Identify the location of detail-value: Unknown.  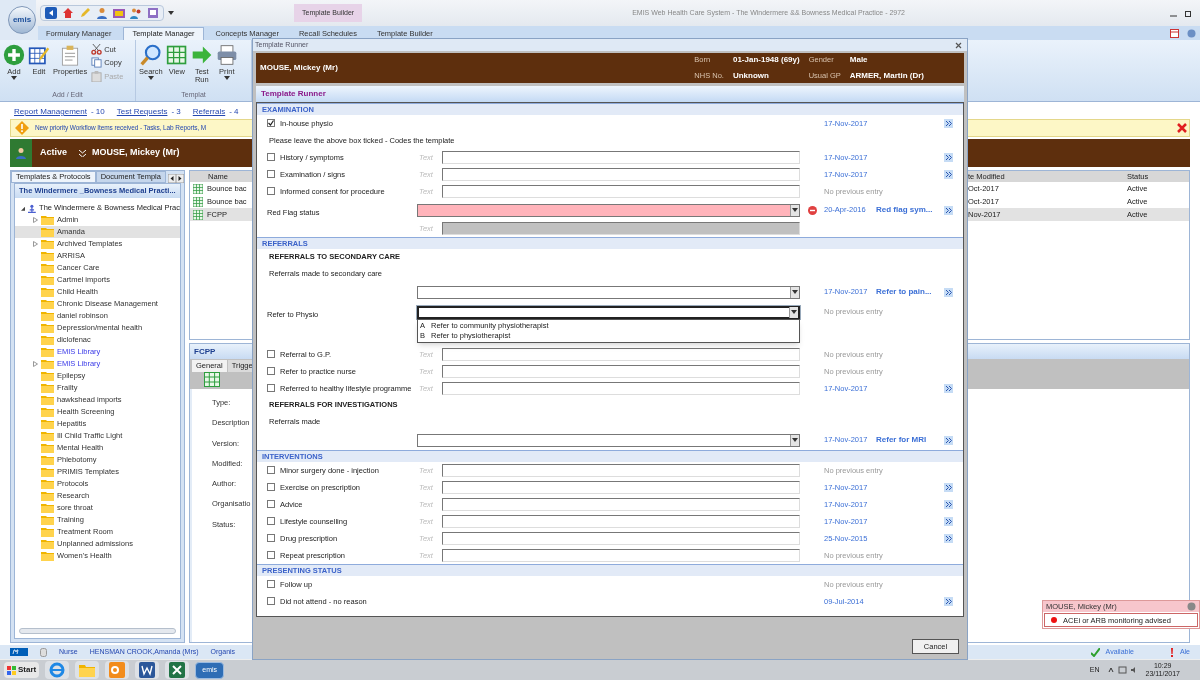
(751, 76).